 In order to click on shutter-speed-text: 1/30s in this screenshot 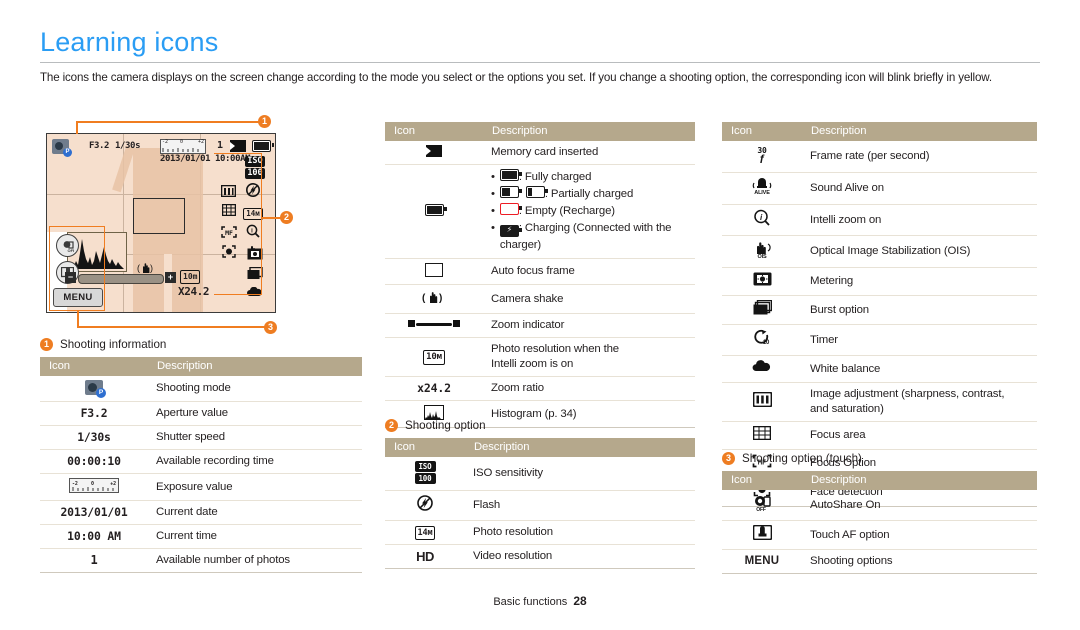, I will do `click(94, 437)`.